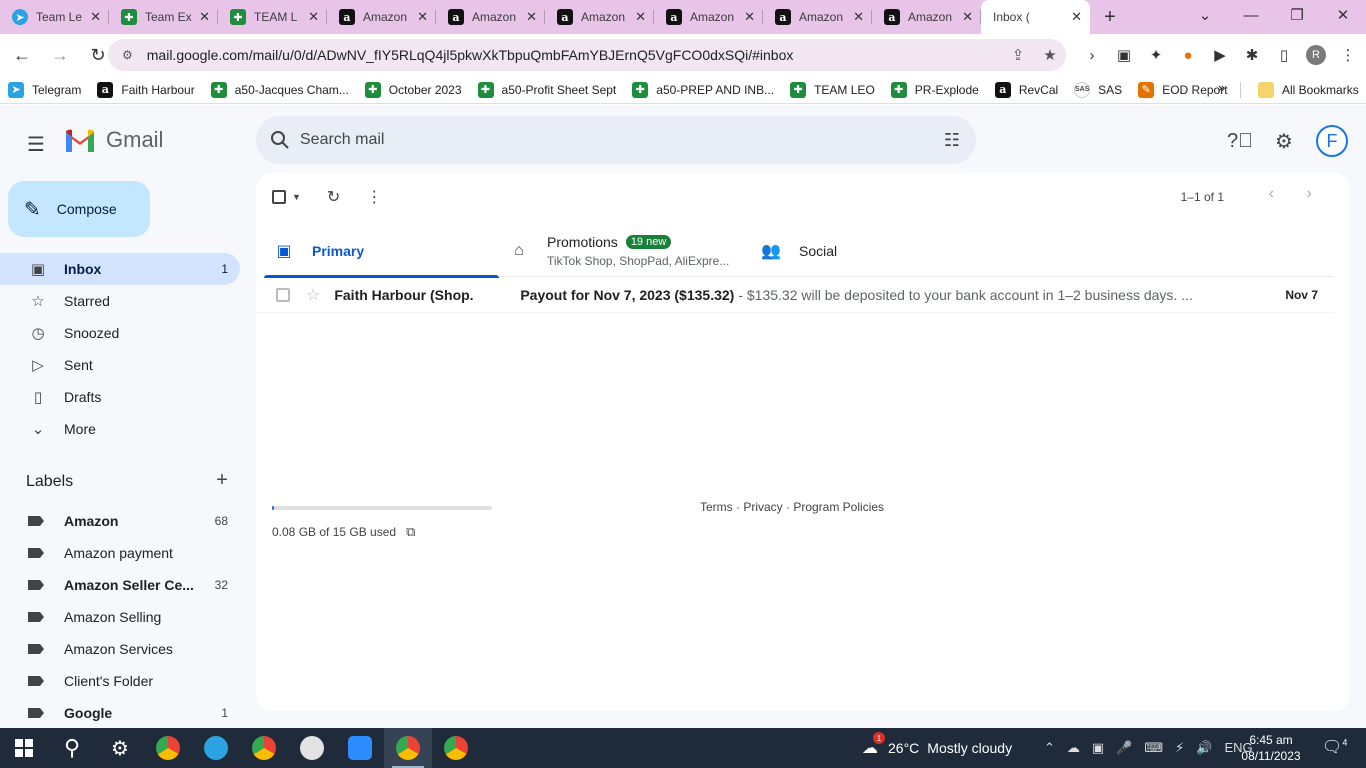 This screenshot has width=1366, height=768. What do you see at coordinates (622, 140) in the screenshot?
I see `search-input` at bounding box center [622, 140].